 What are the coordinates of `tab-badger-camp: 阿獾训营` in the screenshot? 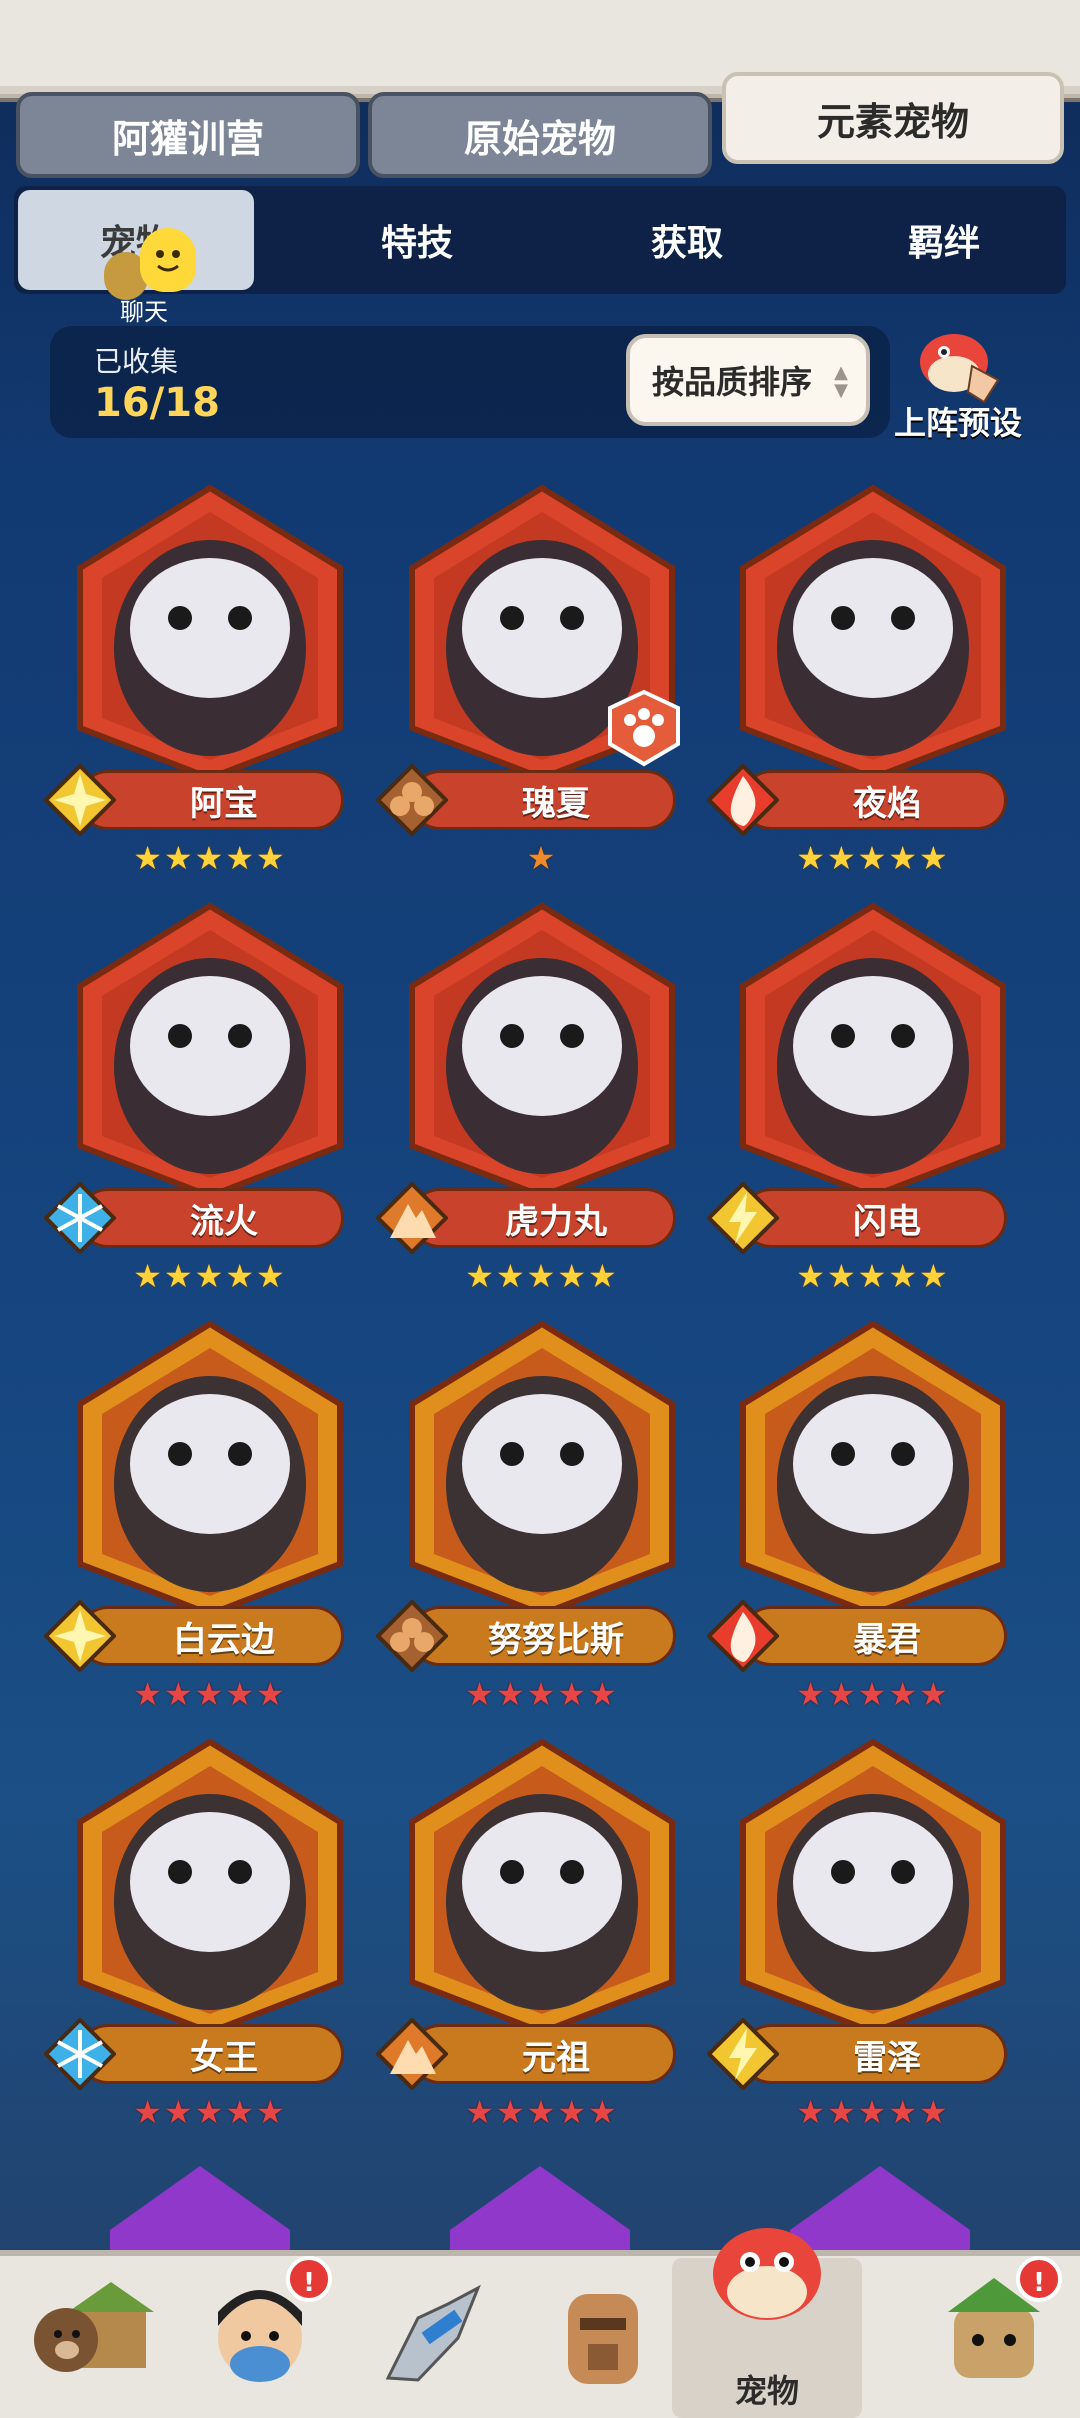 It's located at (188, 135).